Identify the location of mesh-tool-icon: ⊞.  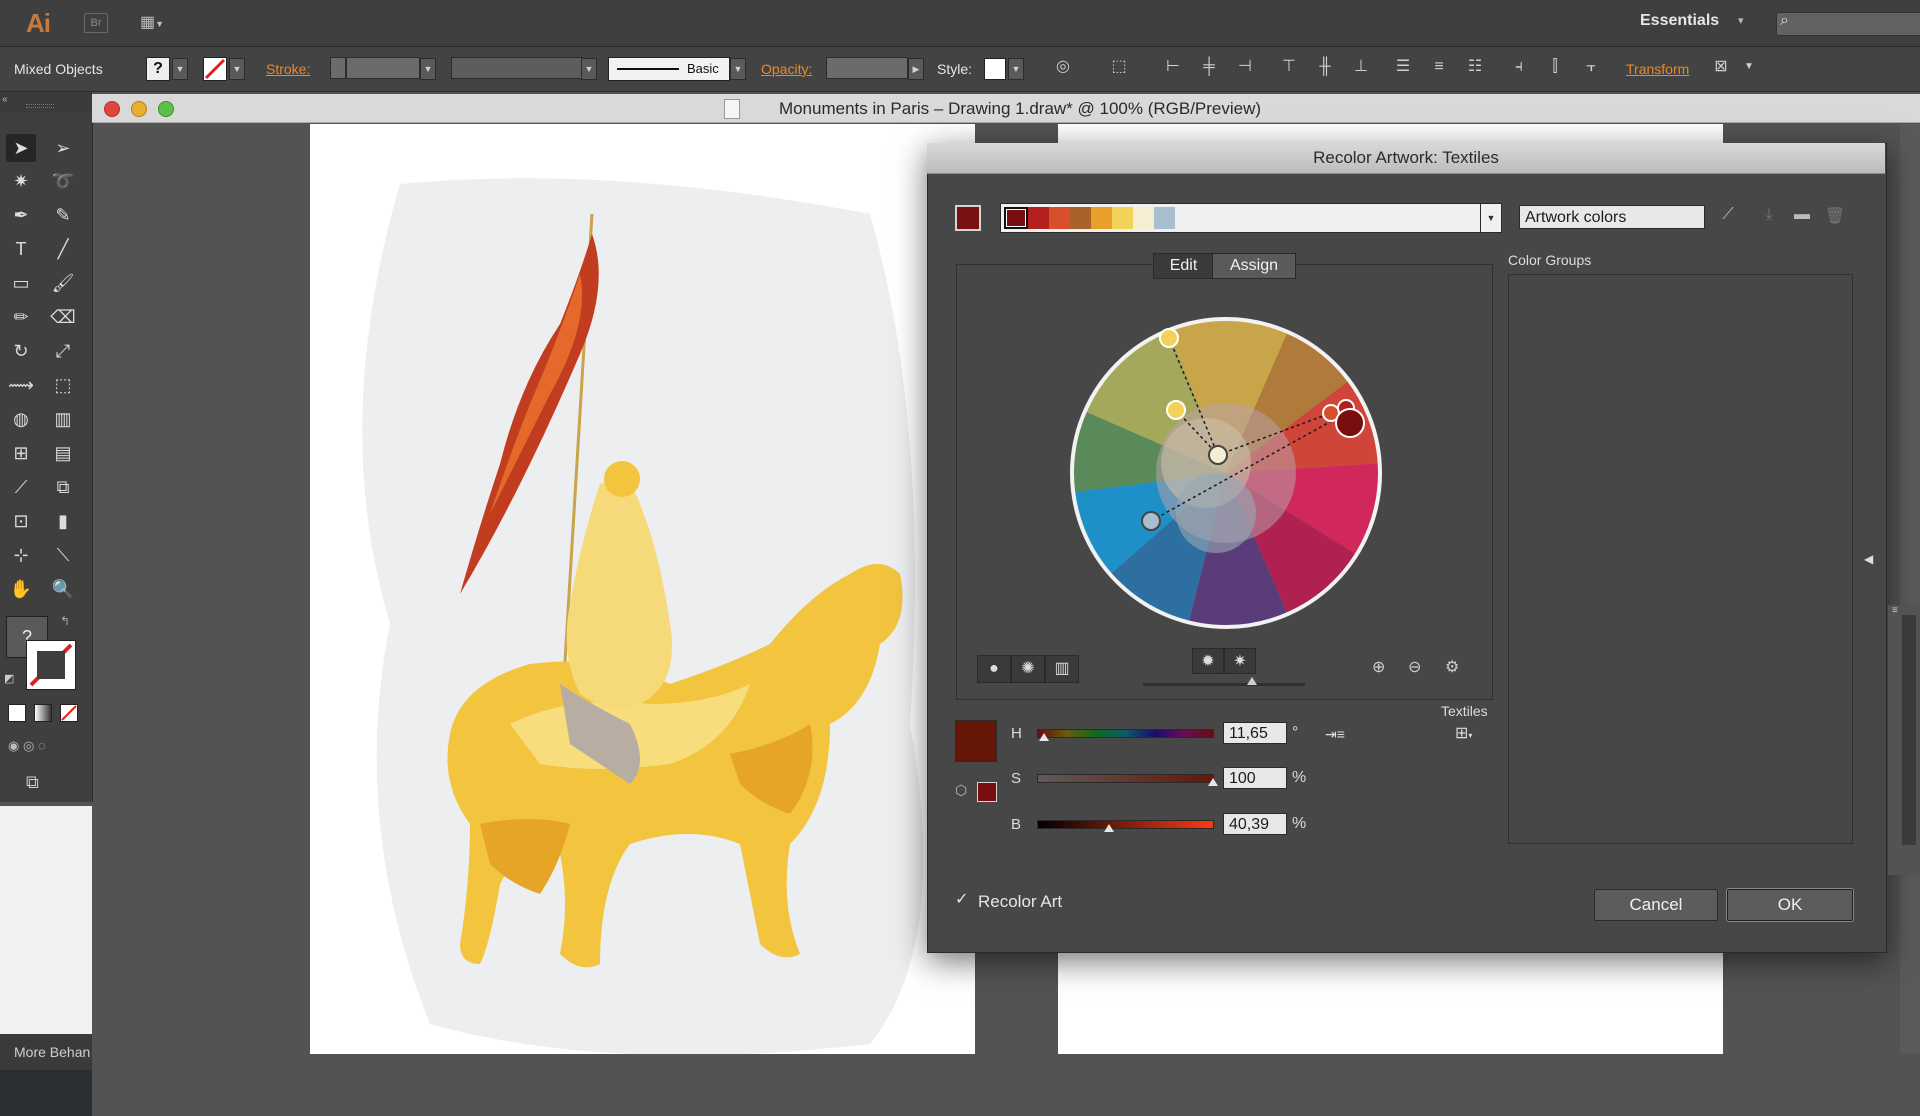
(21, 453).